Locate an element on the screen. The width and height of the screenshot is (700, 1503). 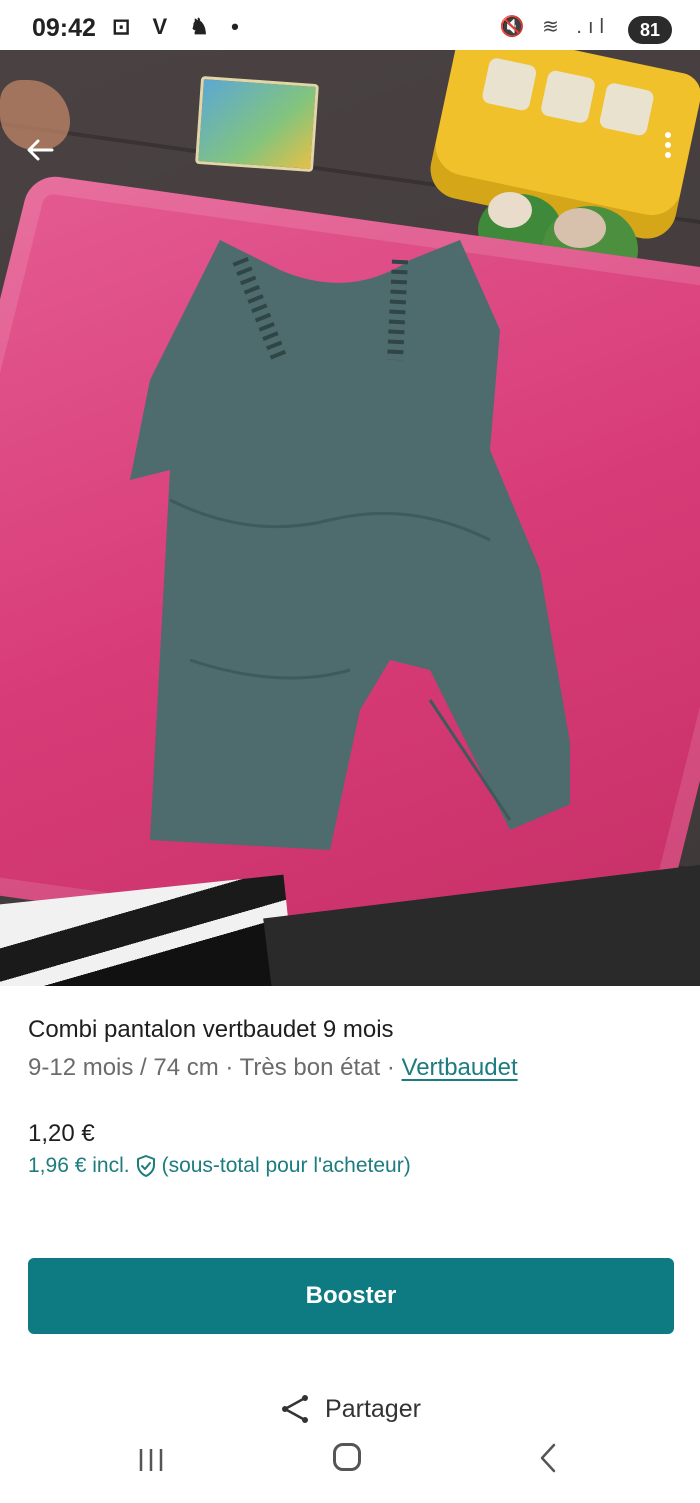
shield-check-icon is located at coordinates (145, 1166).